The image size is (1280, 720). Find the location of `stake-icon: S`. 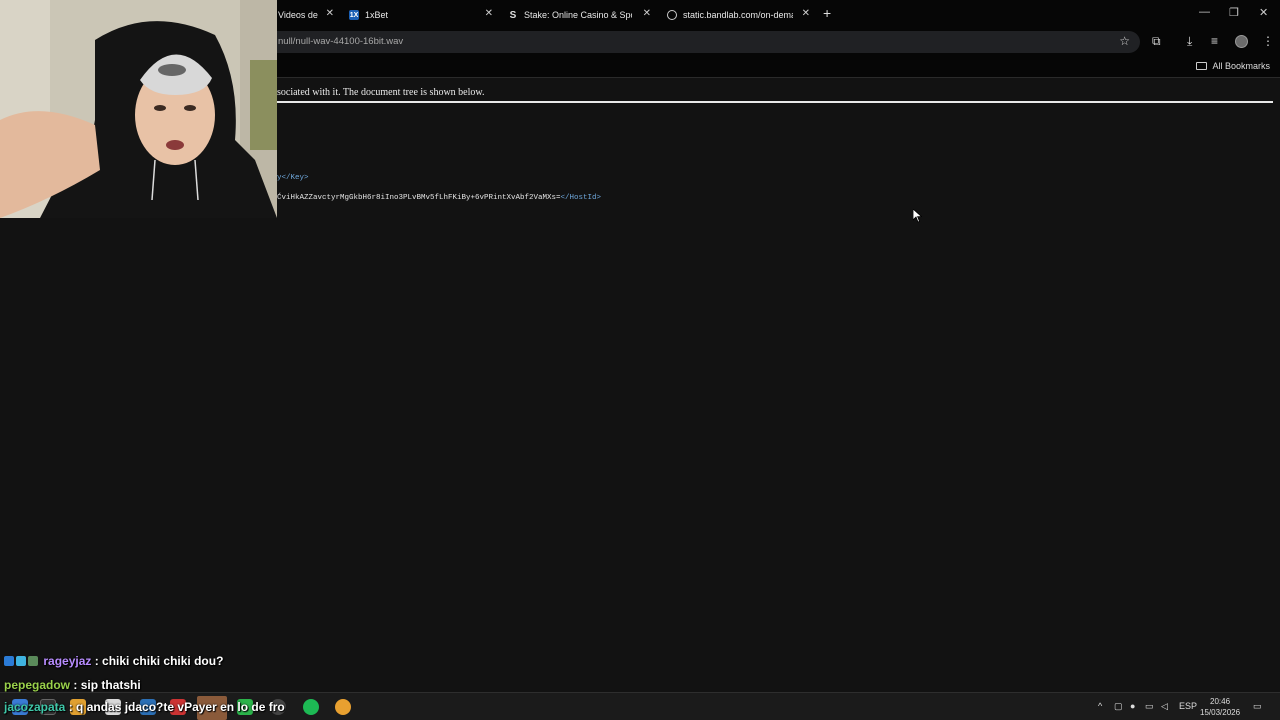

stake-icon: S is located at coordinates (513, 15).